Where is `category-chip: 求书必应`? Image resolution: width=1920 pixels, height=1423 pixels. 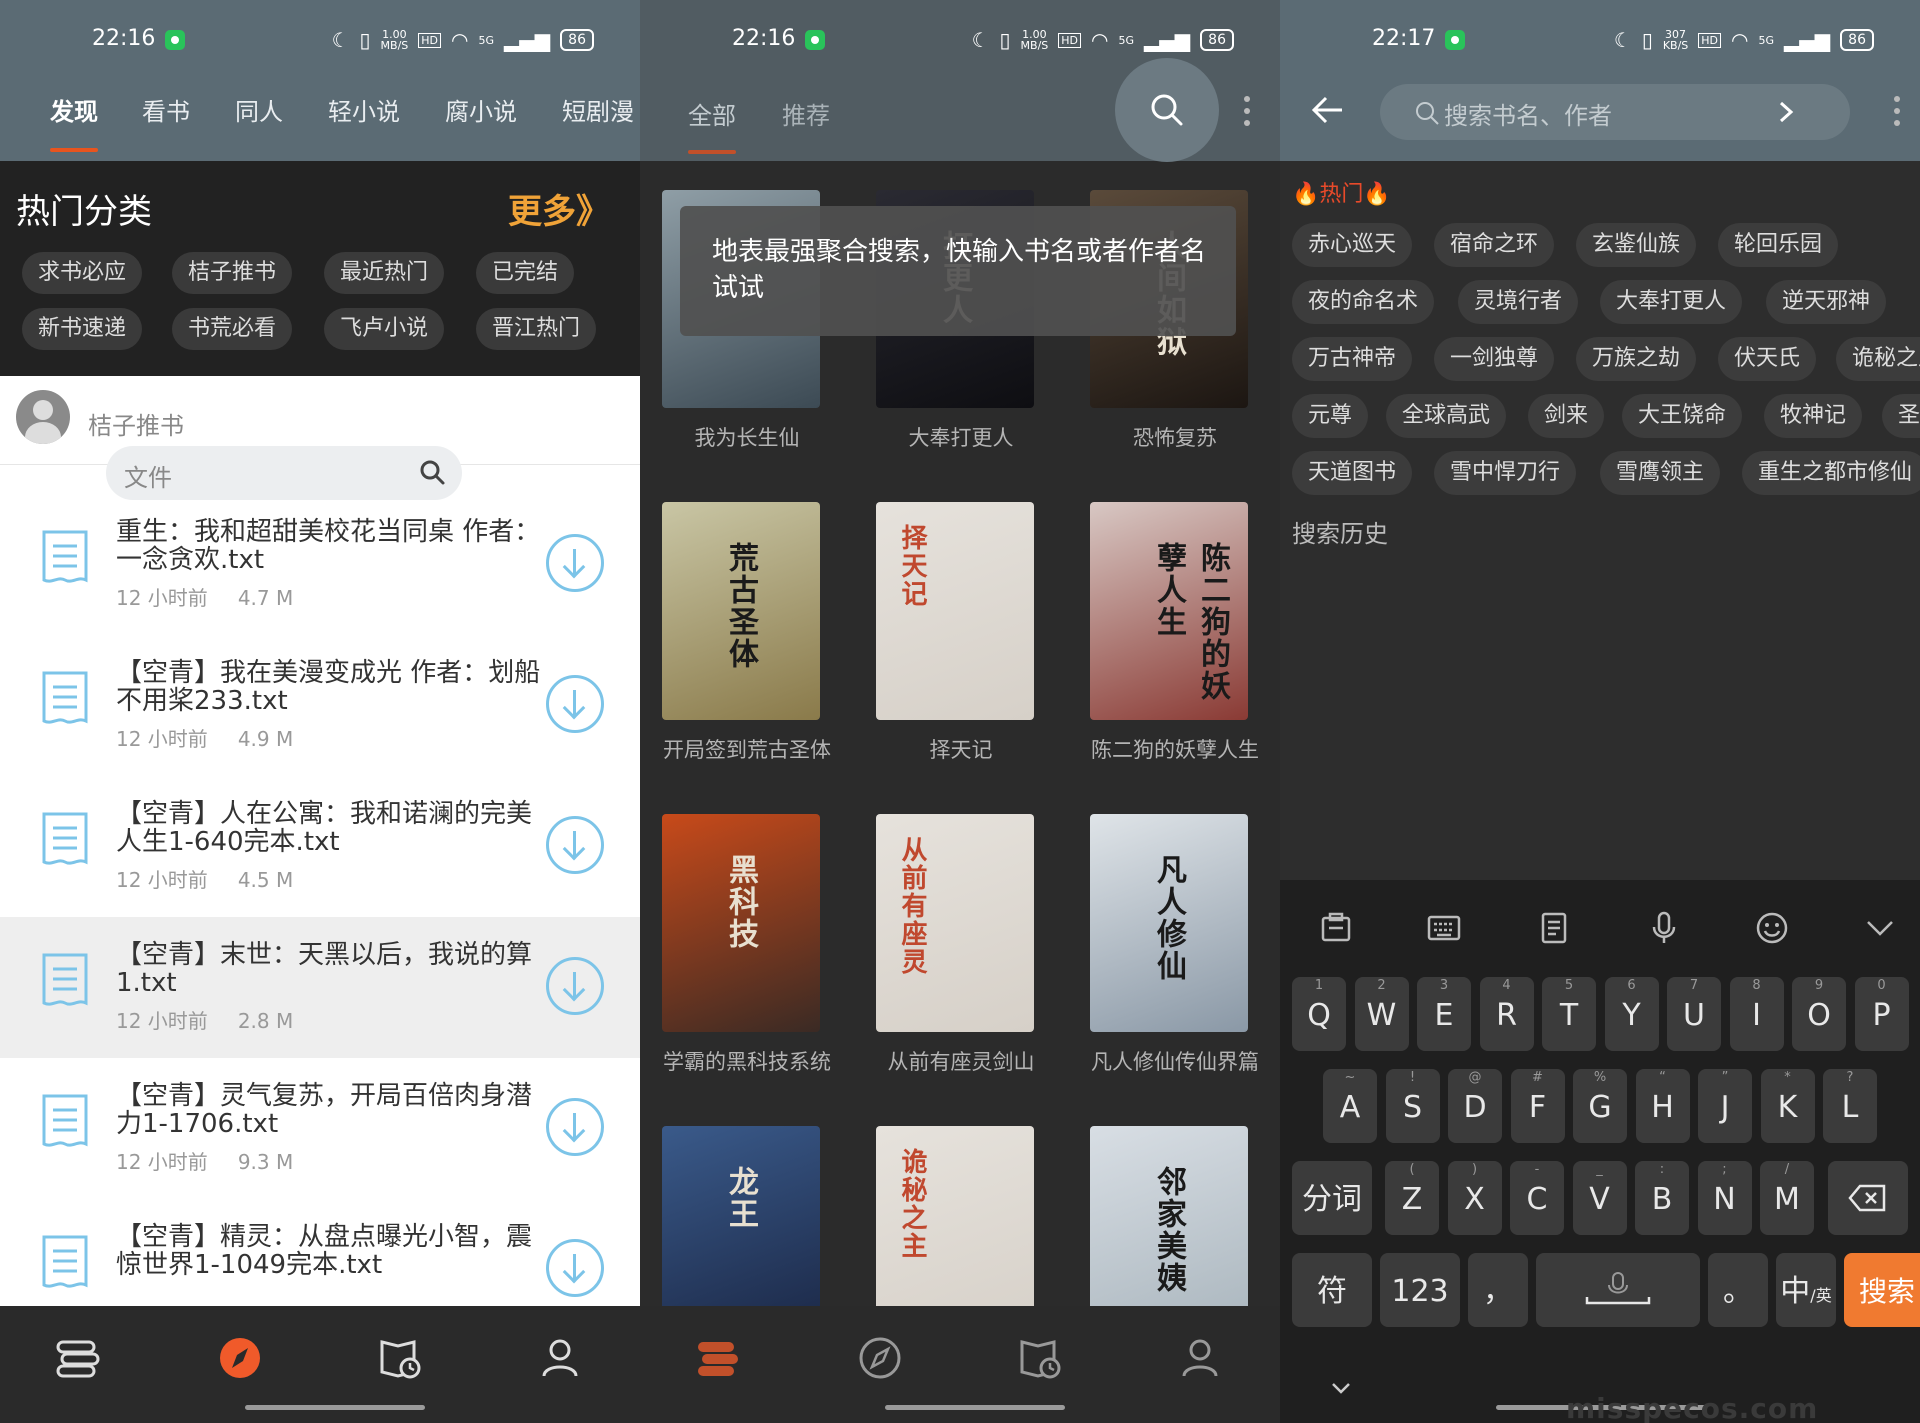
category-chip: 求书必应 is located at coordinates (82, 273).